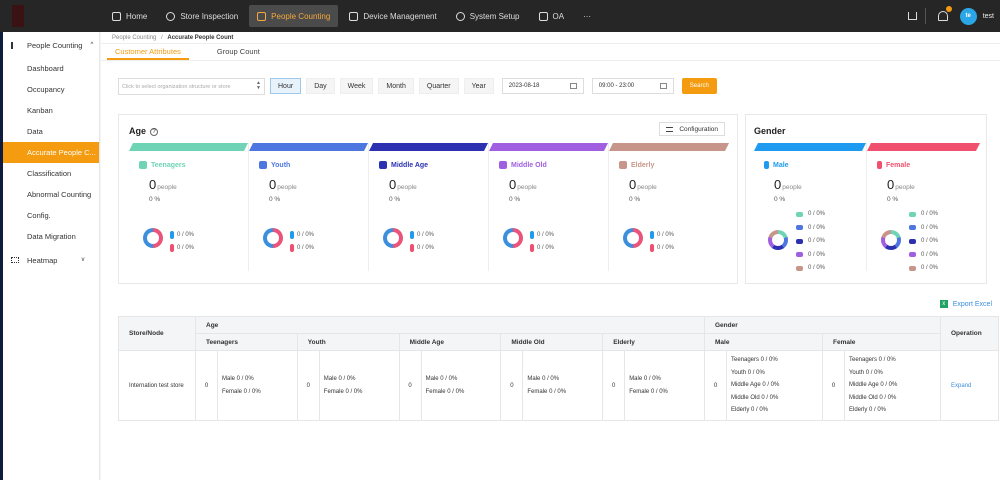 The width and height of the screenshot is (1000, 480). I want to click on search-button: Search, so click(699, 86).